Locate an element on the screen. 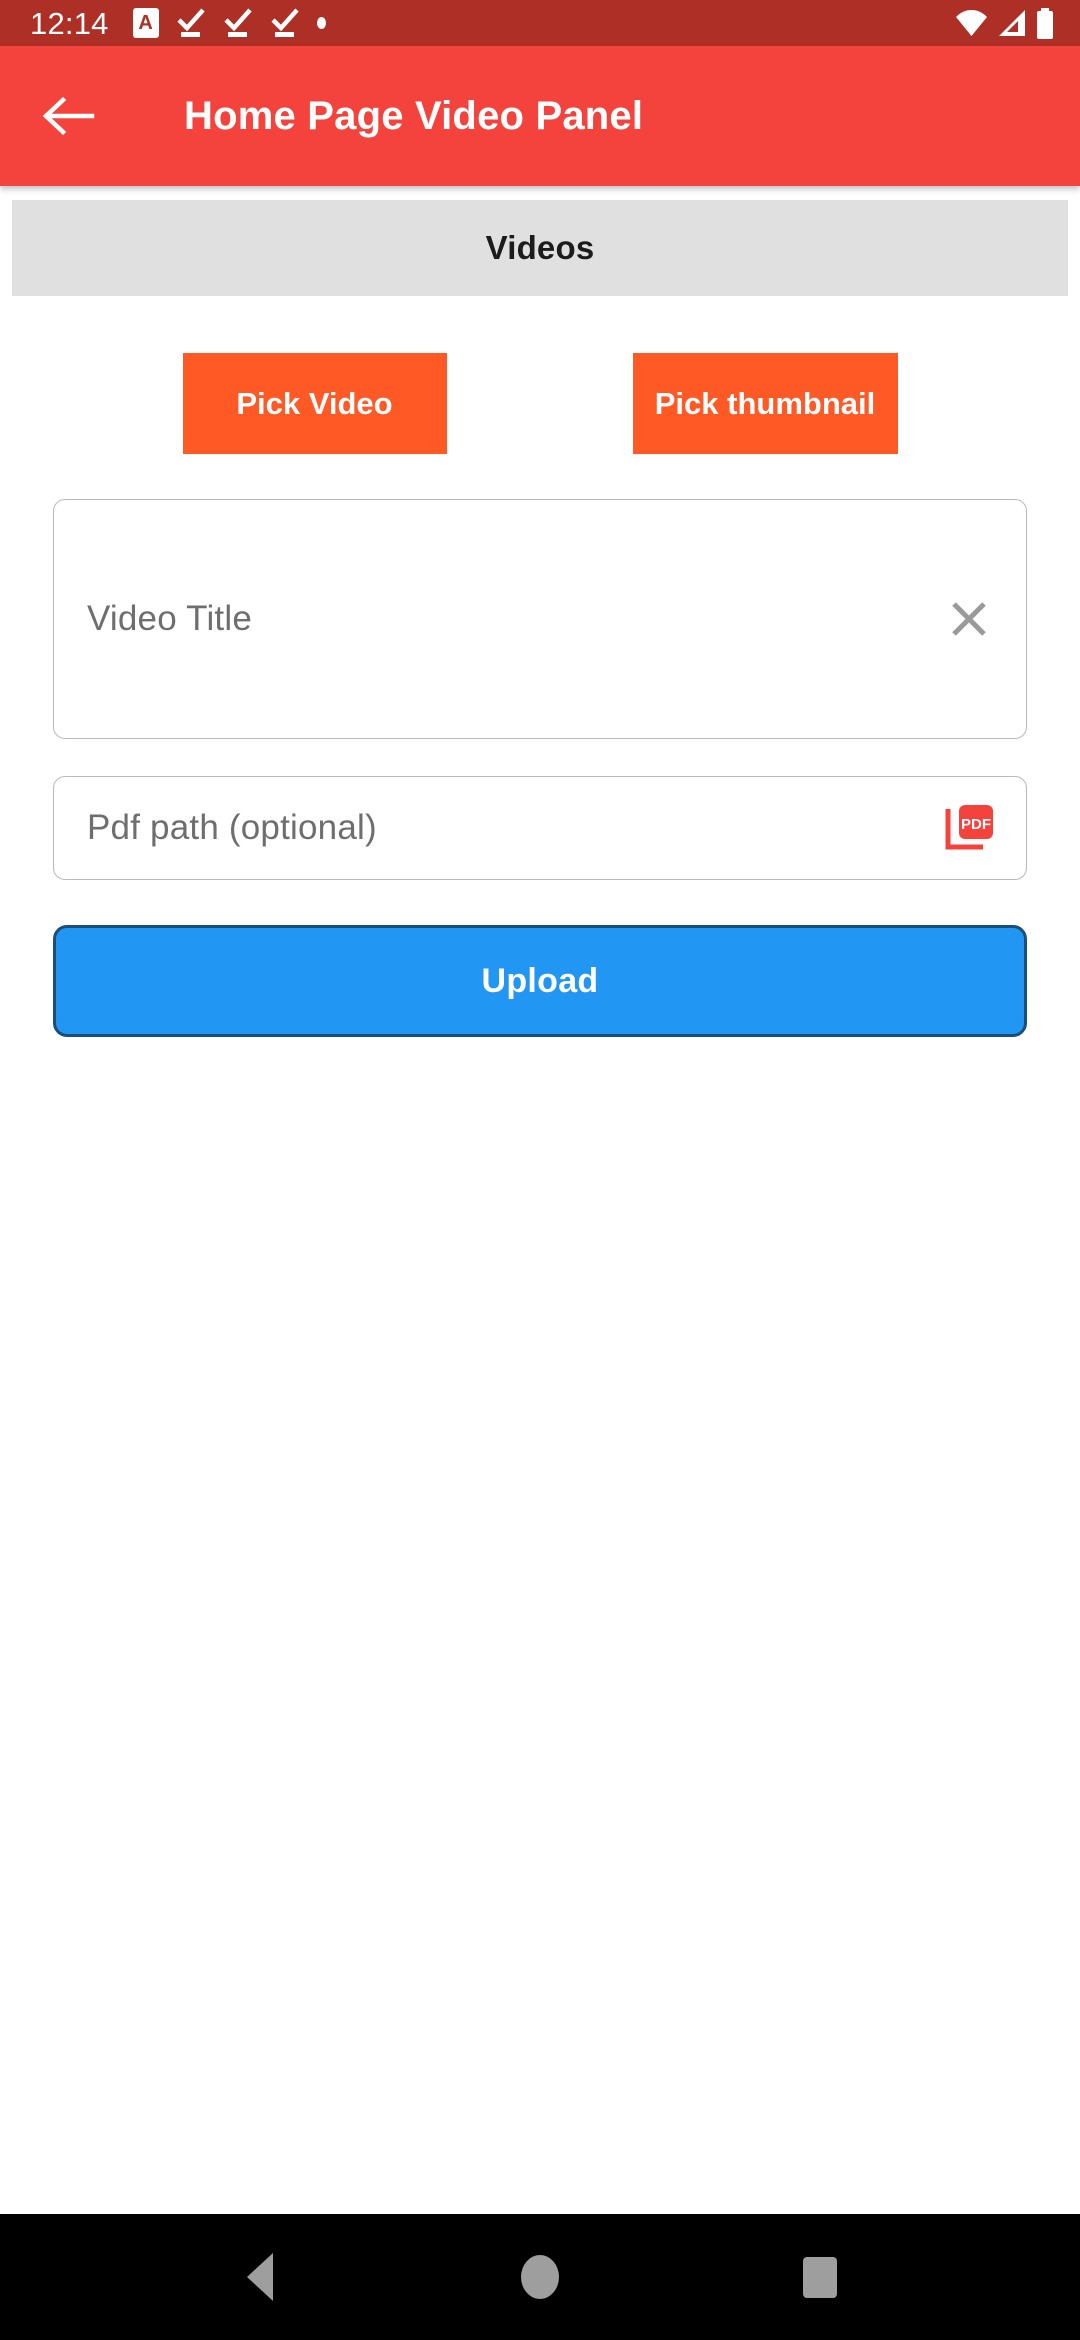 Image resolution: width=1080 pixels, height=2340 pixels. status-bar-clock: 12:14 is located at coordinates (69, 23).